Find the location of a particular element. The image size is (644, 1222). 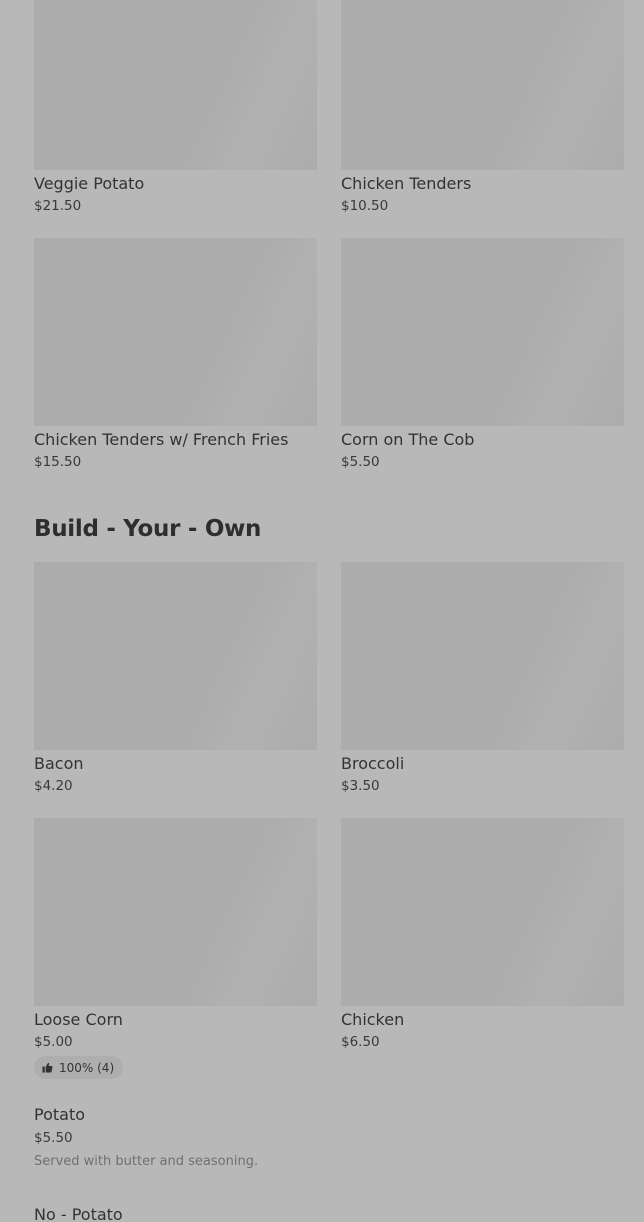

menu-item-card: Corn on The Cob $5.50 is located at coordinates (482, 354).